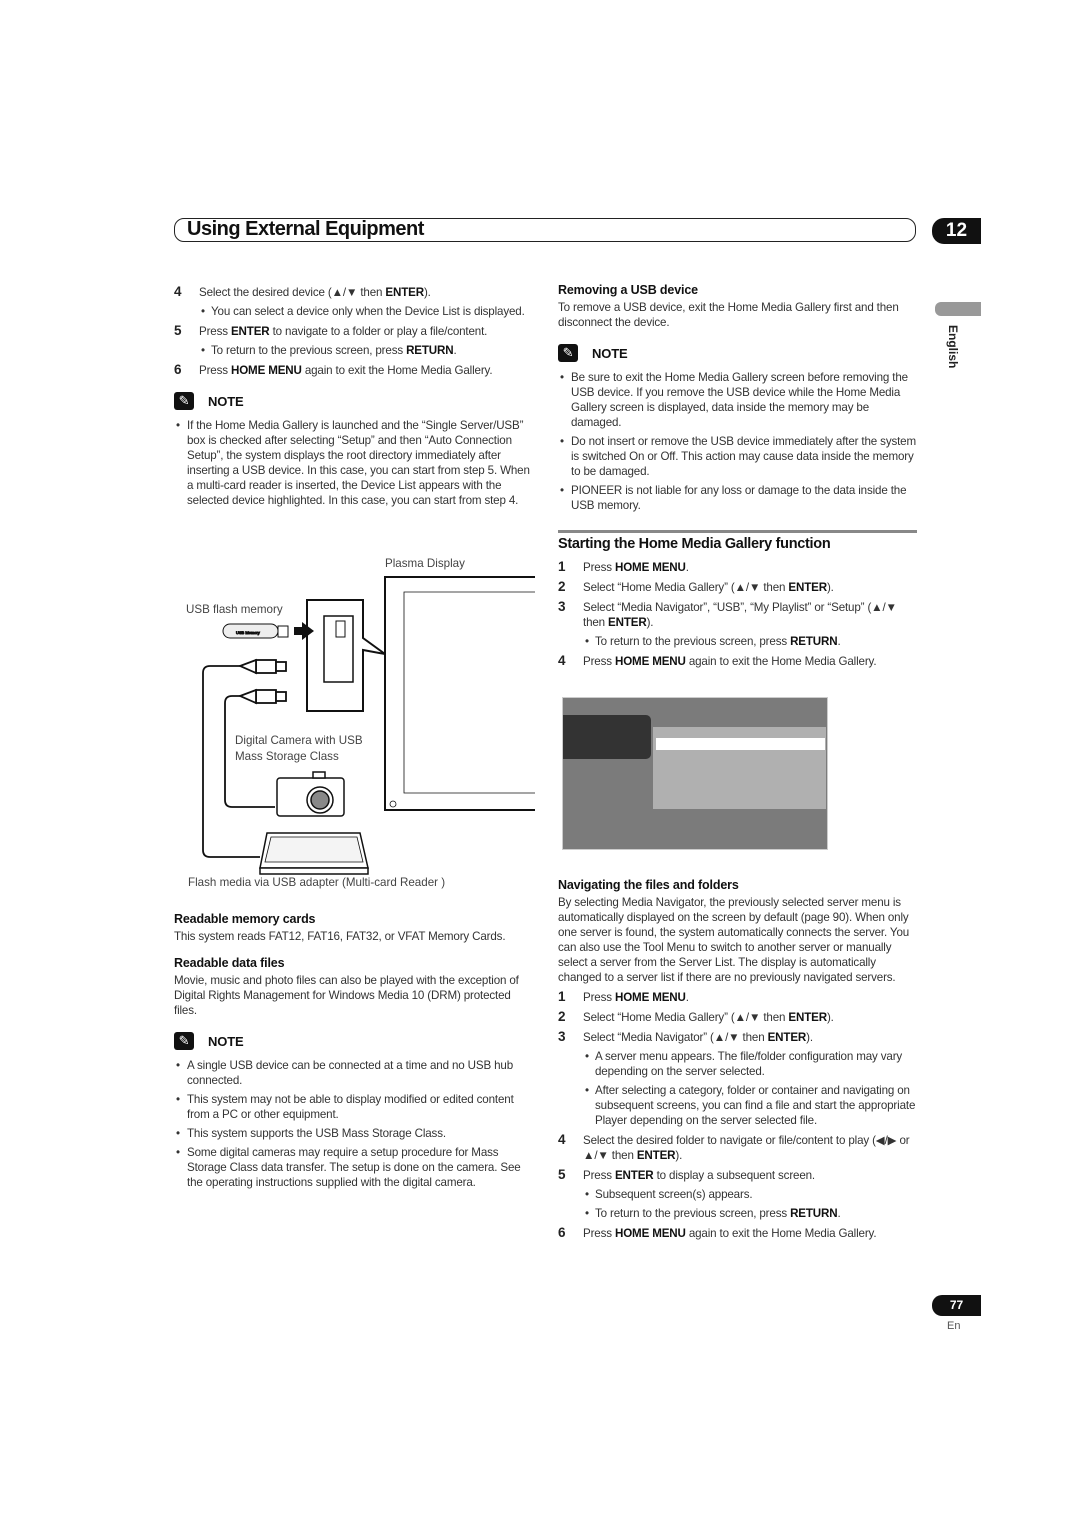  I want to click on text: Select “Media Navigator” (▲/▼ then, so click(675, 1037).